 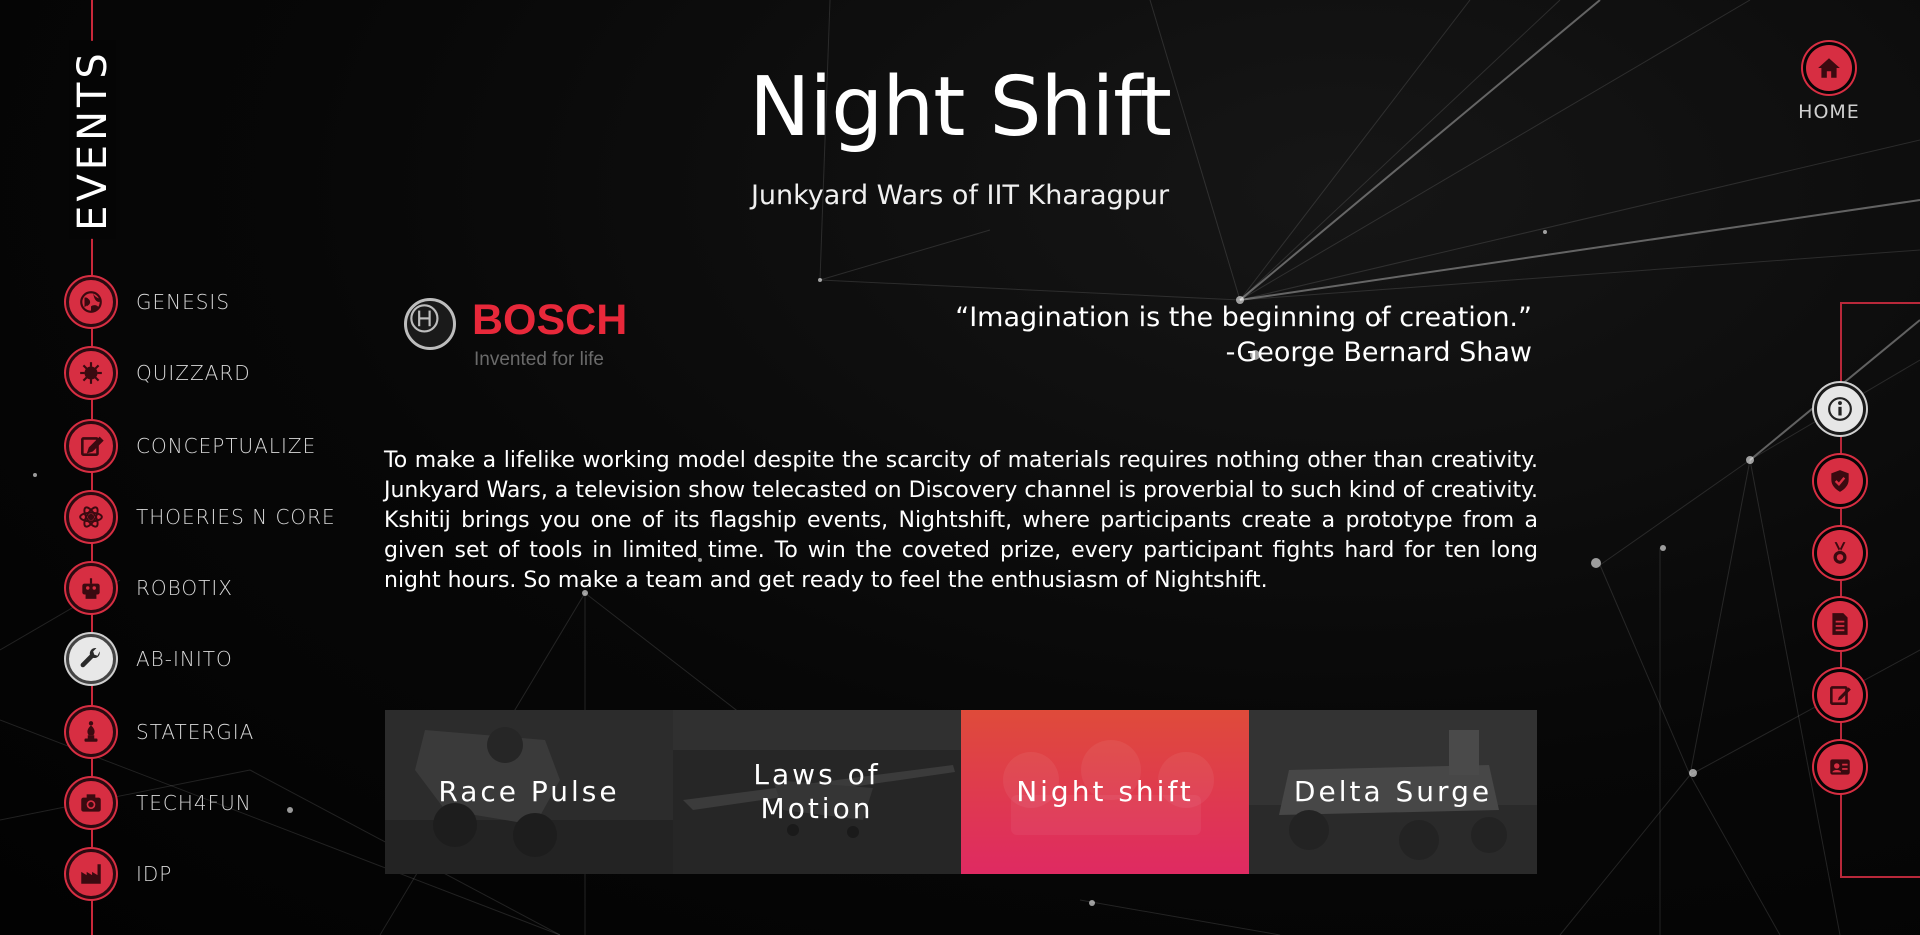 I want to click on globe-icon, so click(x=91, y=302).